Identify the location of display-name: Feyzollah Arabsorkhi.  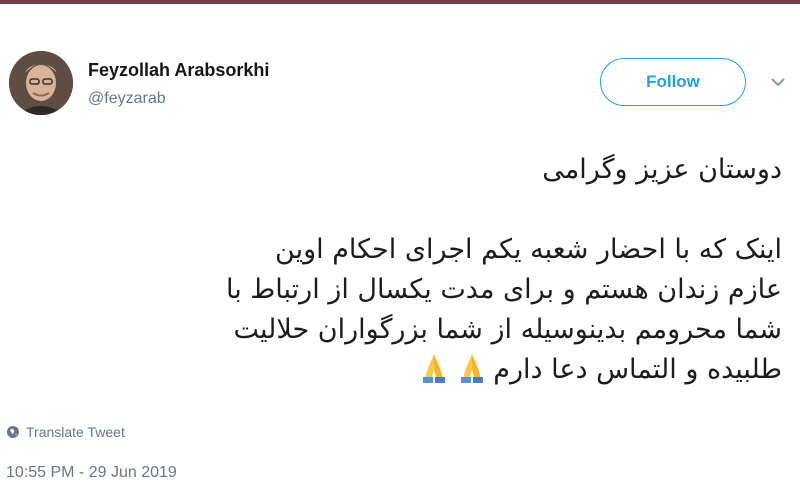
(178, 70).